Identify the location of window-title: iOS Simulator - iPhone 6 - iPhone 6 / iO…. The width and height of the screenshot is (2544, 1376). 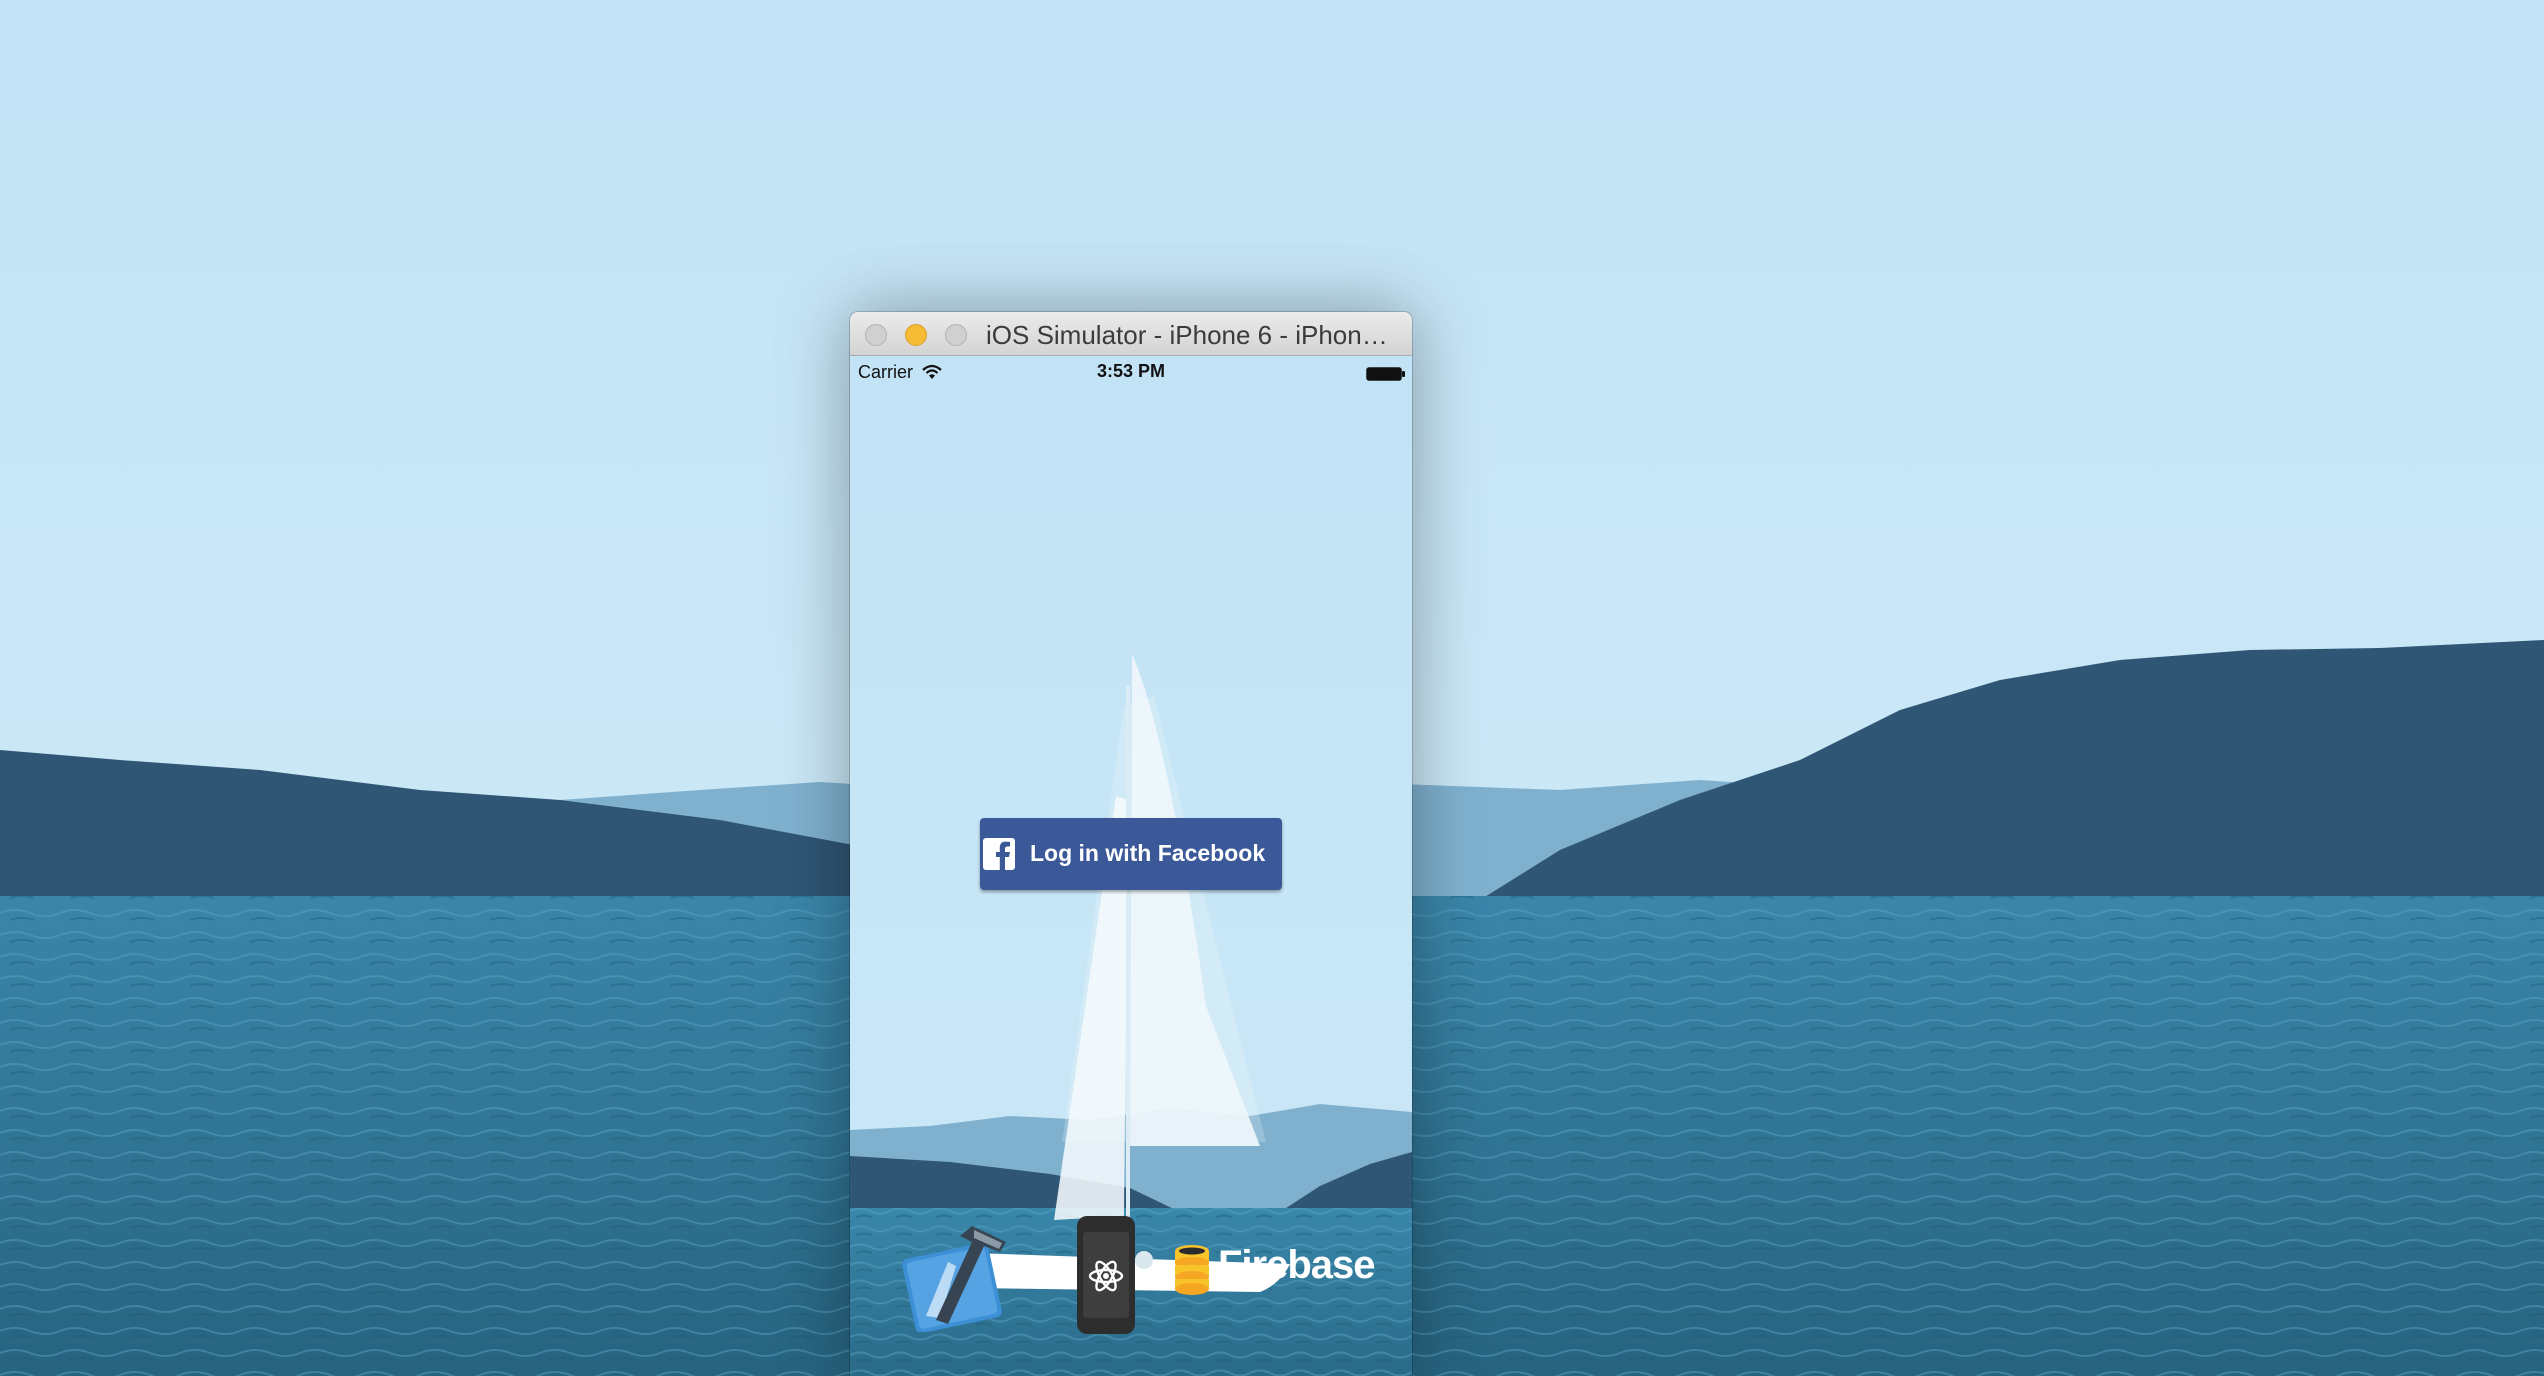
(1191, 335).